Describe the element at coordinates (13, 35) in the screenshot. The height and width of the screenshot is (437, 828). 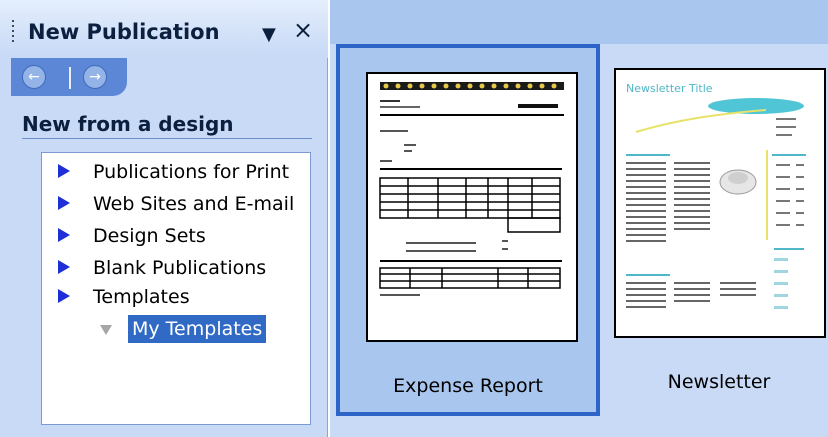
I see `drag-grip-icon` at that location.